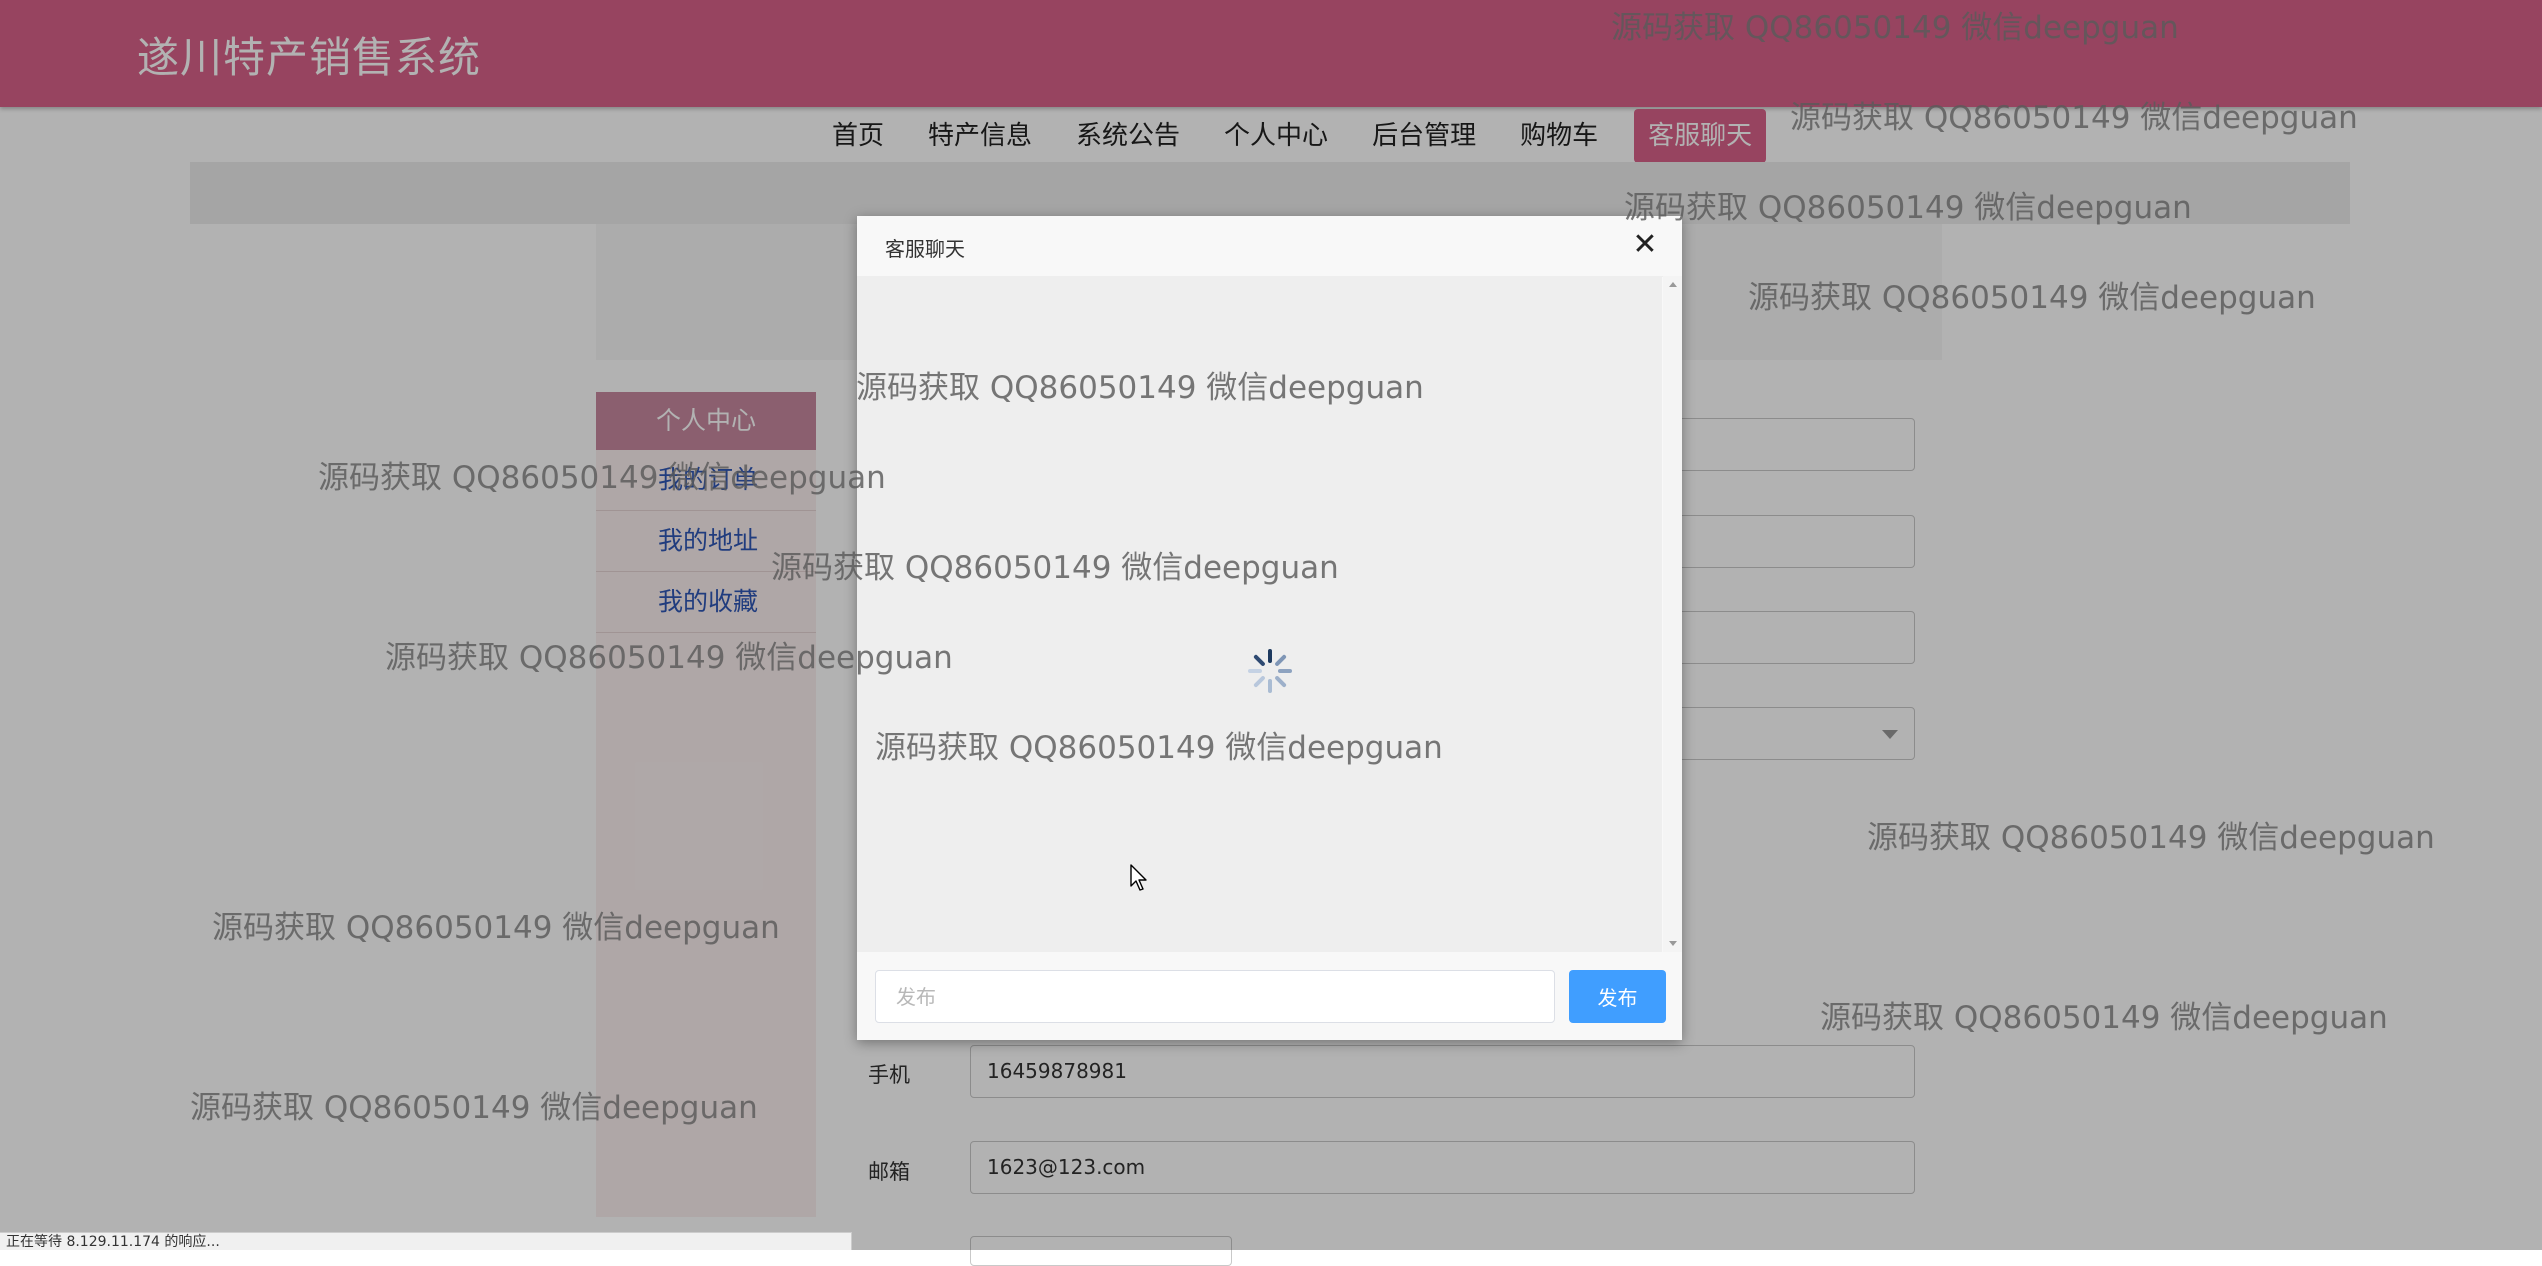 This screenshot has height=1266, width=2542. Describe the element at coordinates (1673, 284) in the screenshot. I see `scroll-up-icon` at that location.